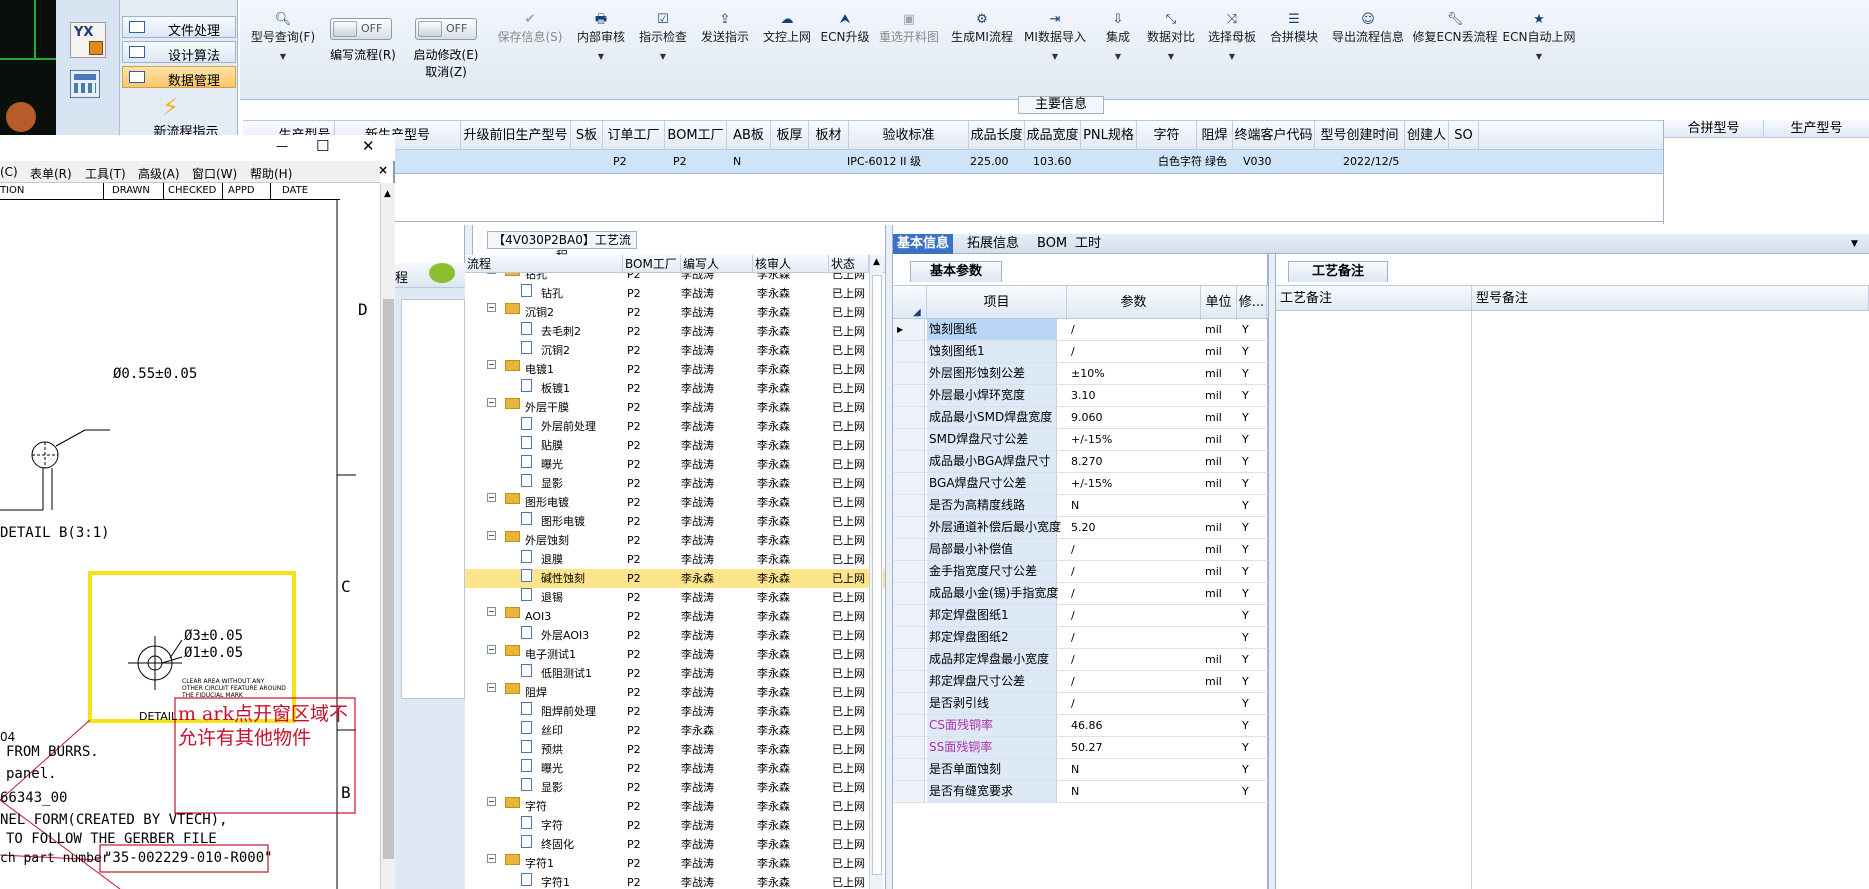 This screenshot has width=1869, height=889. I want to click on tree-row: 丝印 P2 李永森 李永森 已上网, so click(675, 730).